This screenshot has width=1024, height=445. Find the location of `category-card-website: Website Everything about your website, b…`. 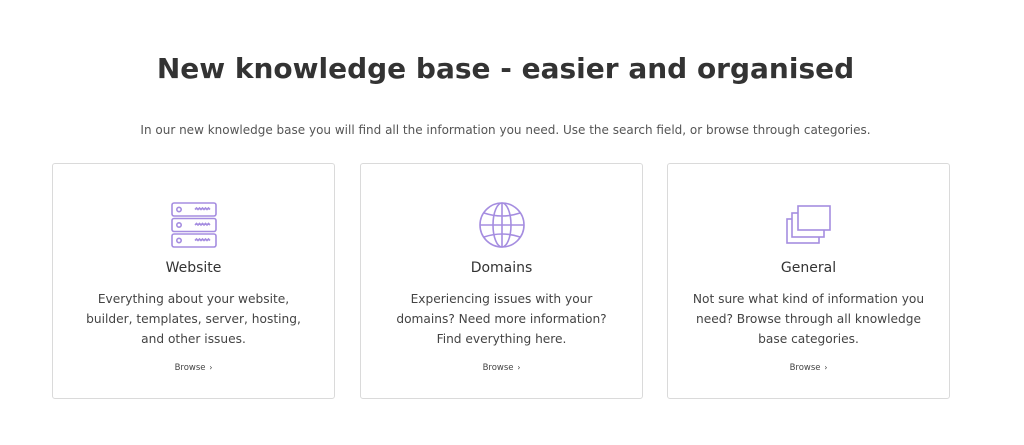

category-card-website: Website Everything about your website, b… is located at coordinates (193, 281).